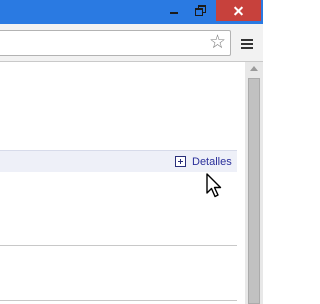 The image size is (320, 304). What do you see at coordinates (174, 10) in the screenshot?
I see `minimize-button` at bounding box center [174, 10].